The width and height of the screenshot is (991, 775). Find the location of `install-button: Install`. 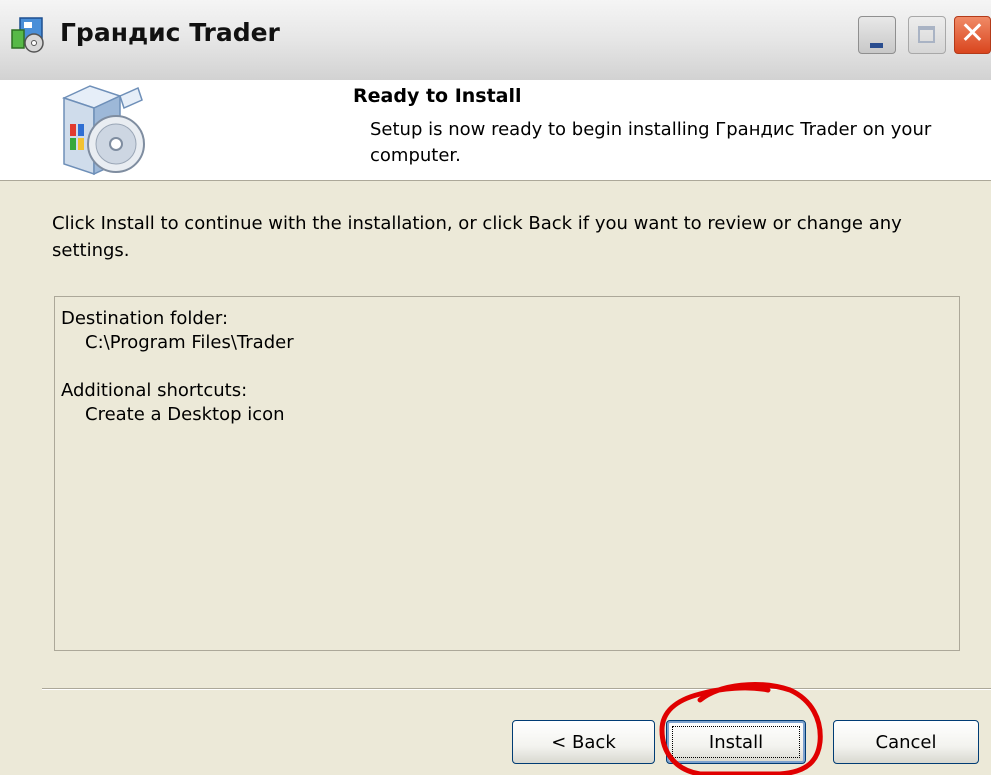

install-button: Install is located at coordinates (736, 742).